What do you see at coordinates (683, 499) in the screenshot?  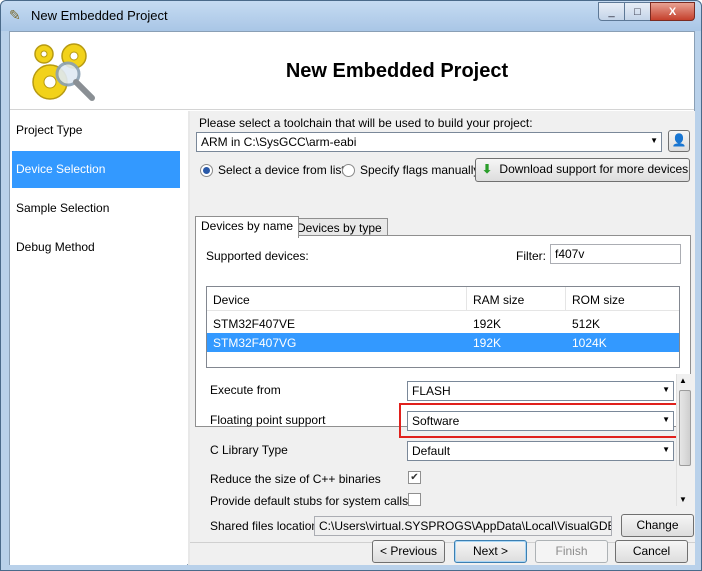 I see `scroll-down-icon: ▼` at bounding box center [683, 499].